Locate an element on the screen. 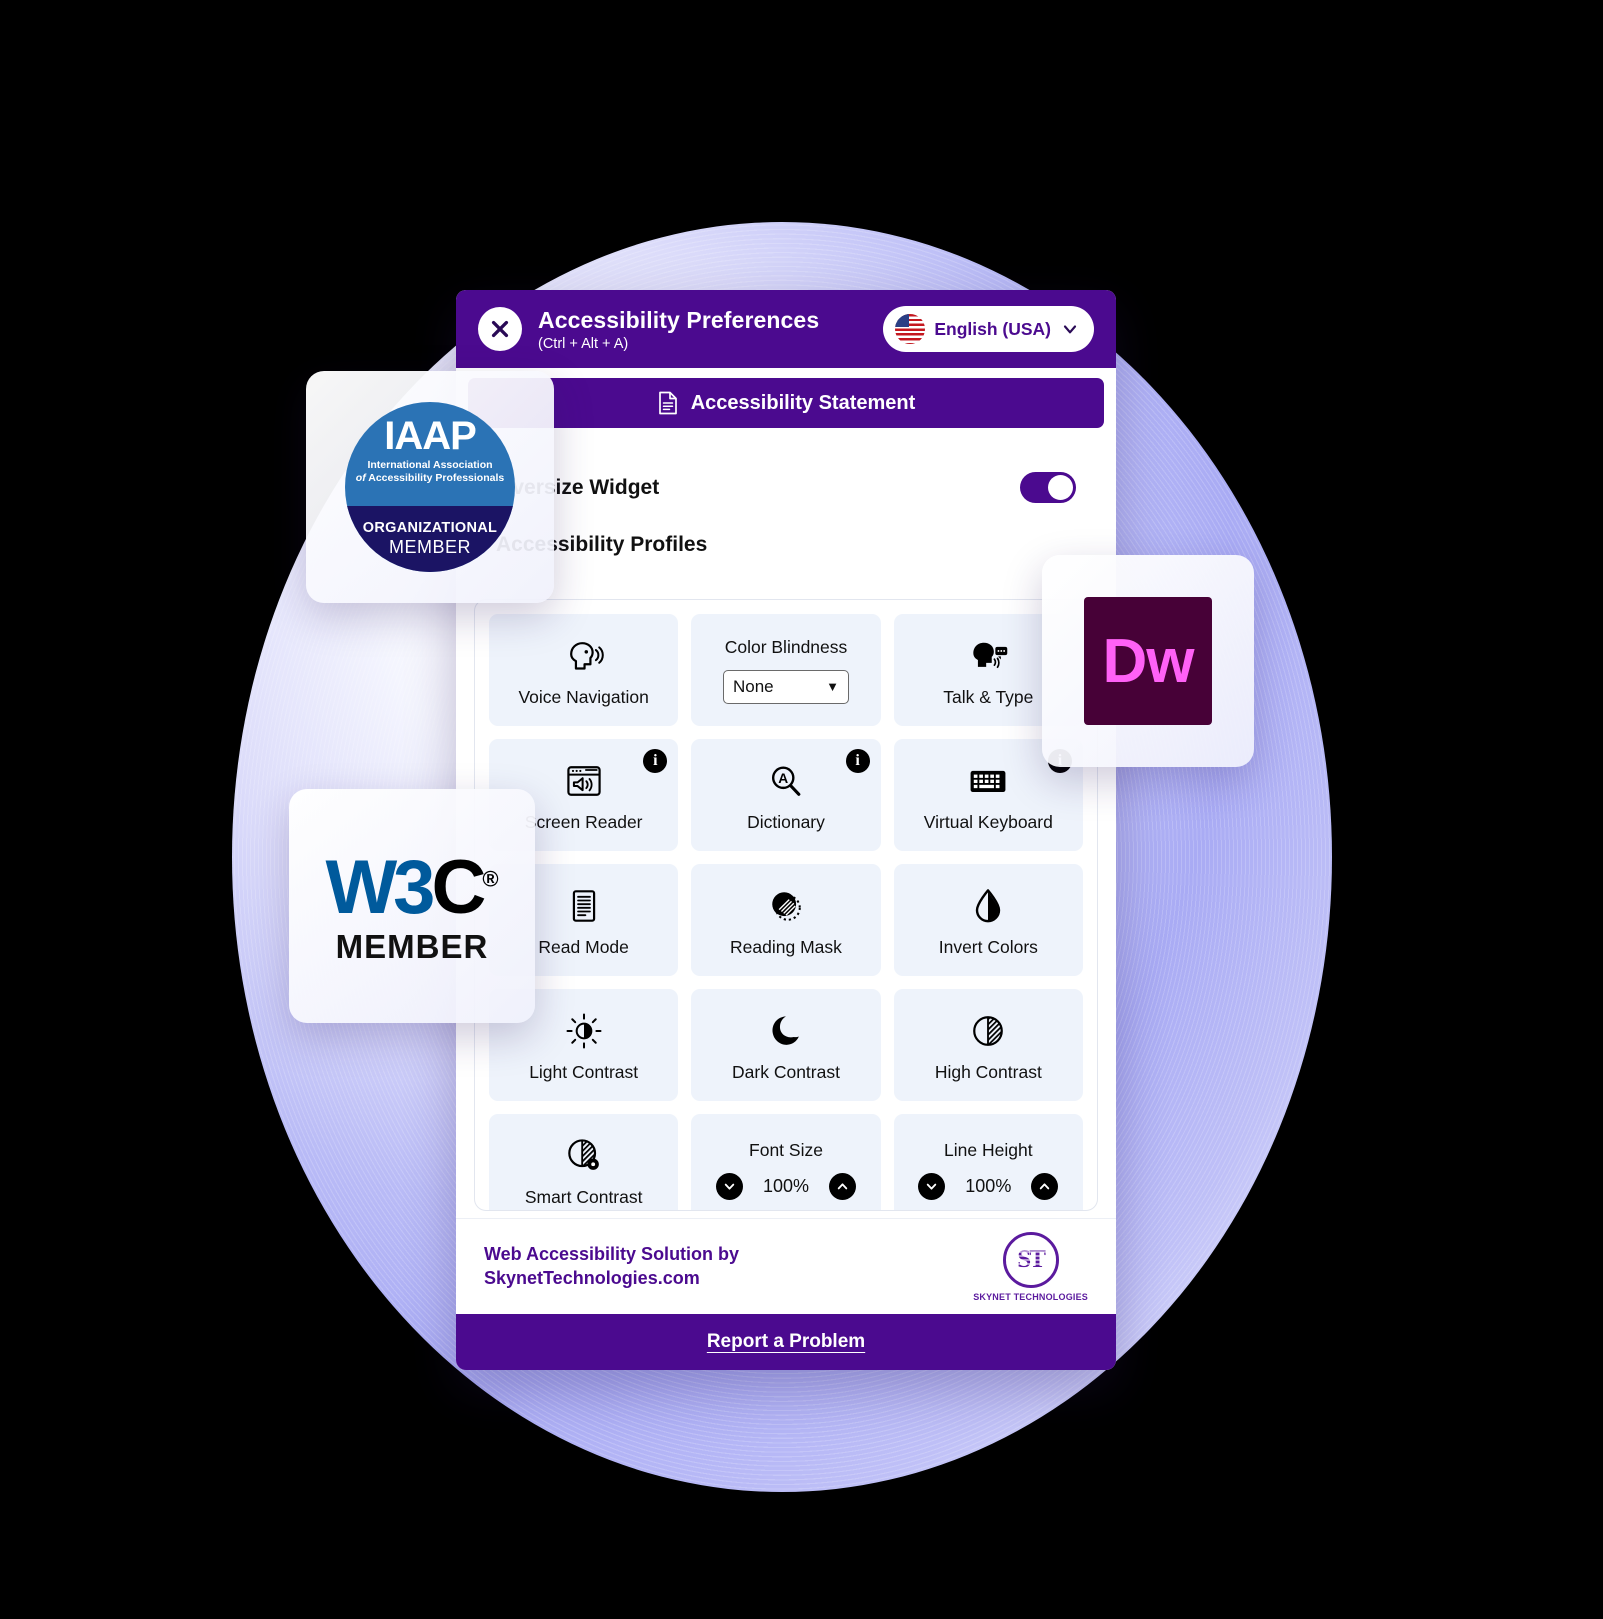  oversize-widget-toggle is located at coordinates (1048, 487).